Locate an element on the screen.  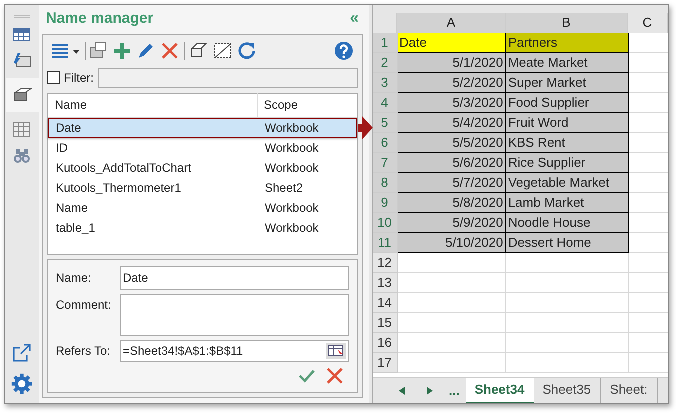
row-number: 12 is located at coordinates (385, 263).